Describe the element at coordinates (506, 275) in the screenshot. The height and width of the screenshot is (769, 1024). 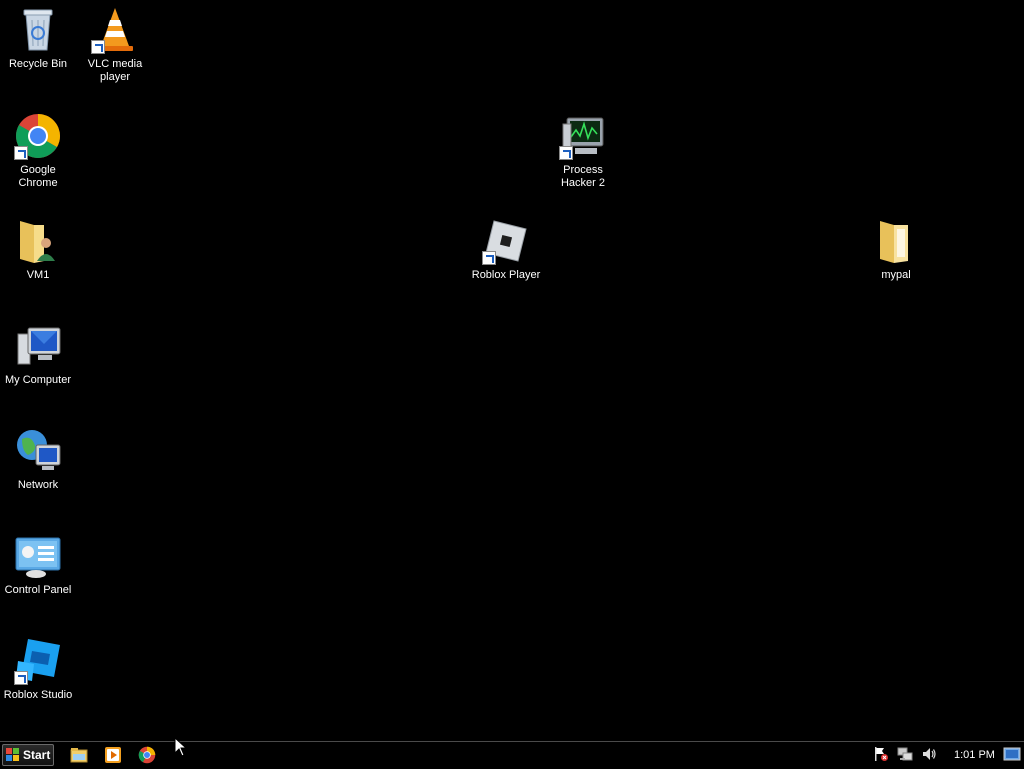
I see `desktop-icon-label: Roblox Player` at that location.